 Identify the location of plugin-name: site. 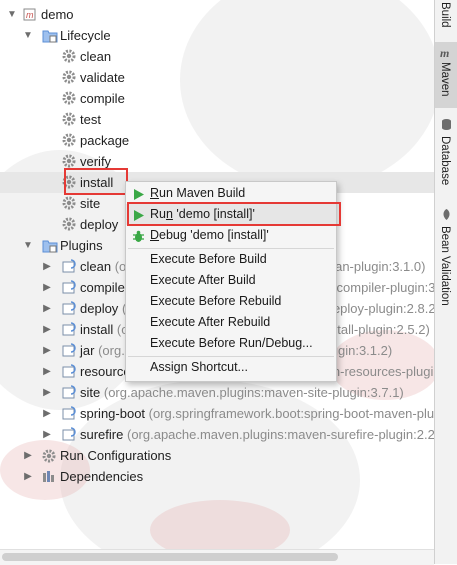
(90, 392).